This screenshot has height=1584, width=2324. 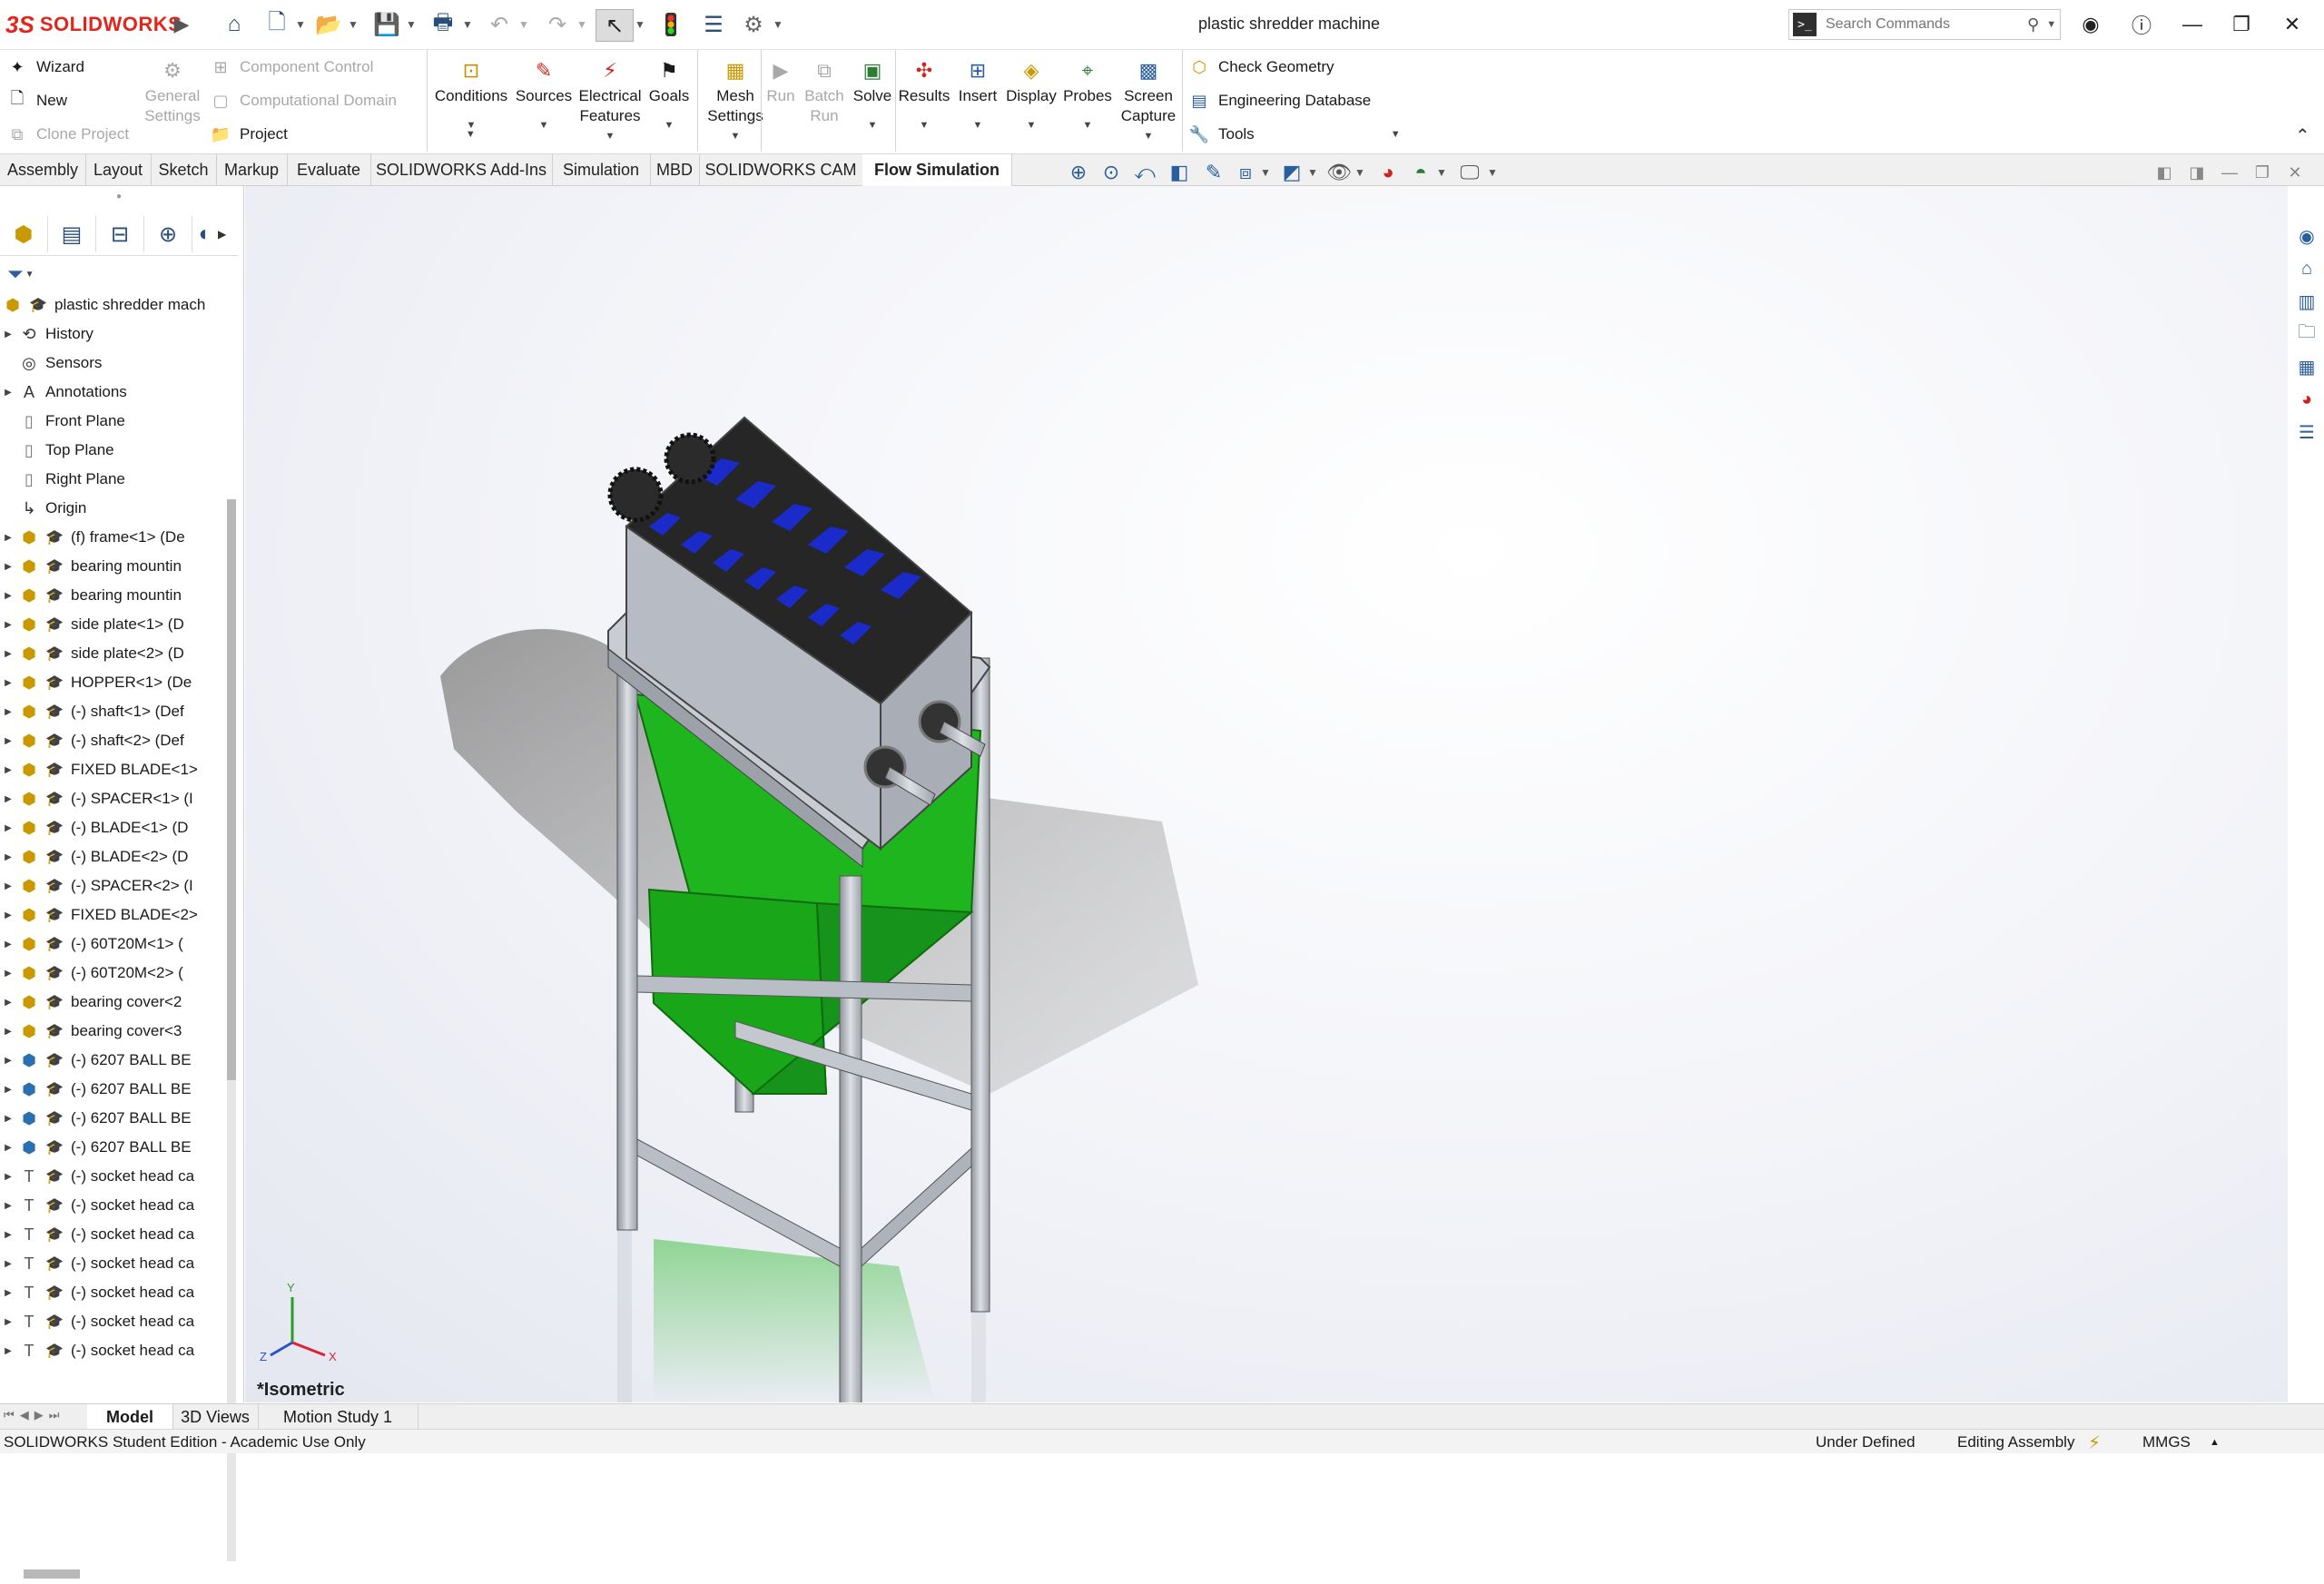 What do you see at coordinates (112, 711) in the screenshot?
I see `tree-item: ▶ ⬢ 🎓 (-) shaft<1> (Def` at bounding box center [112, 711].